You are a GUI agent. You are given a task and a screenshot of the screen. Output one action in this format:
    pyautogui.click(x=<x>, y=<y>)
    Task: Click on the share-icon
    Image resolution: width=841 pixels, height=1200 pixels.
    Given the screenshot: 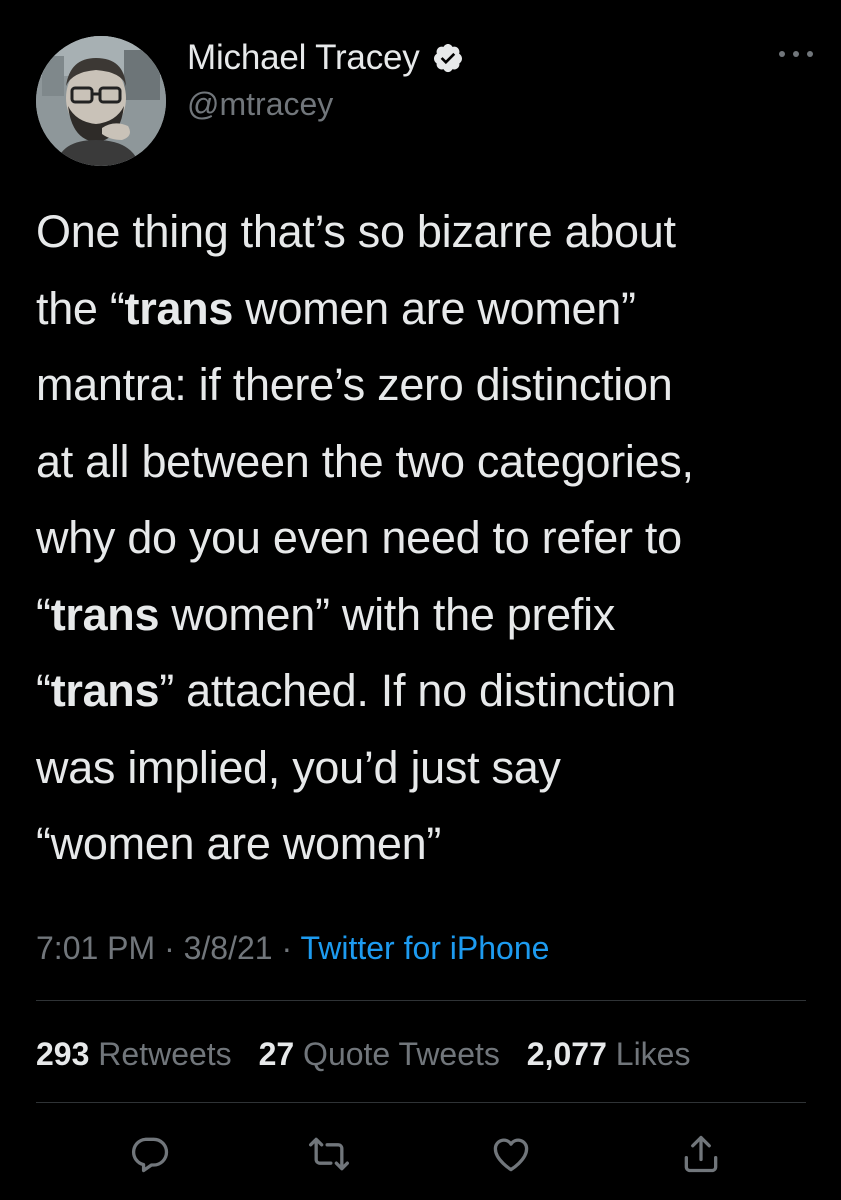 What is the action you would take?
    pyautogui.click(x=701, y=1154)
    